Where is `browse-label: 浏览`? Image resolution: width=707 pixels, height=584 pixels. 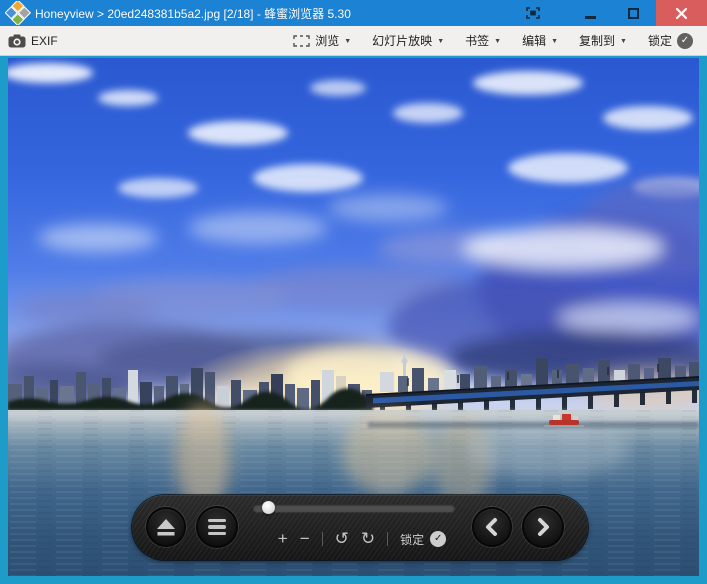
browse-label: 浏览 is located at coordinates (327, 41).